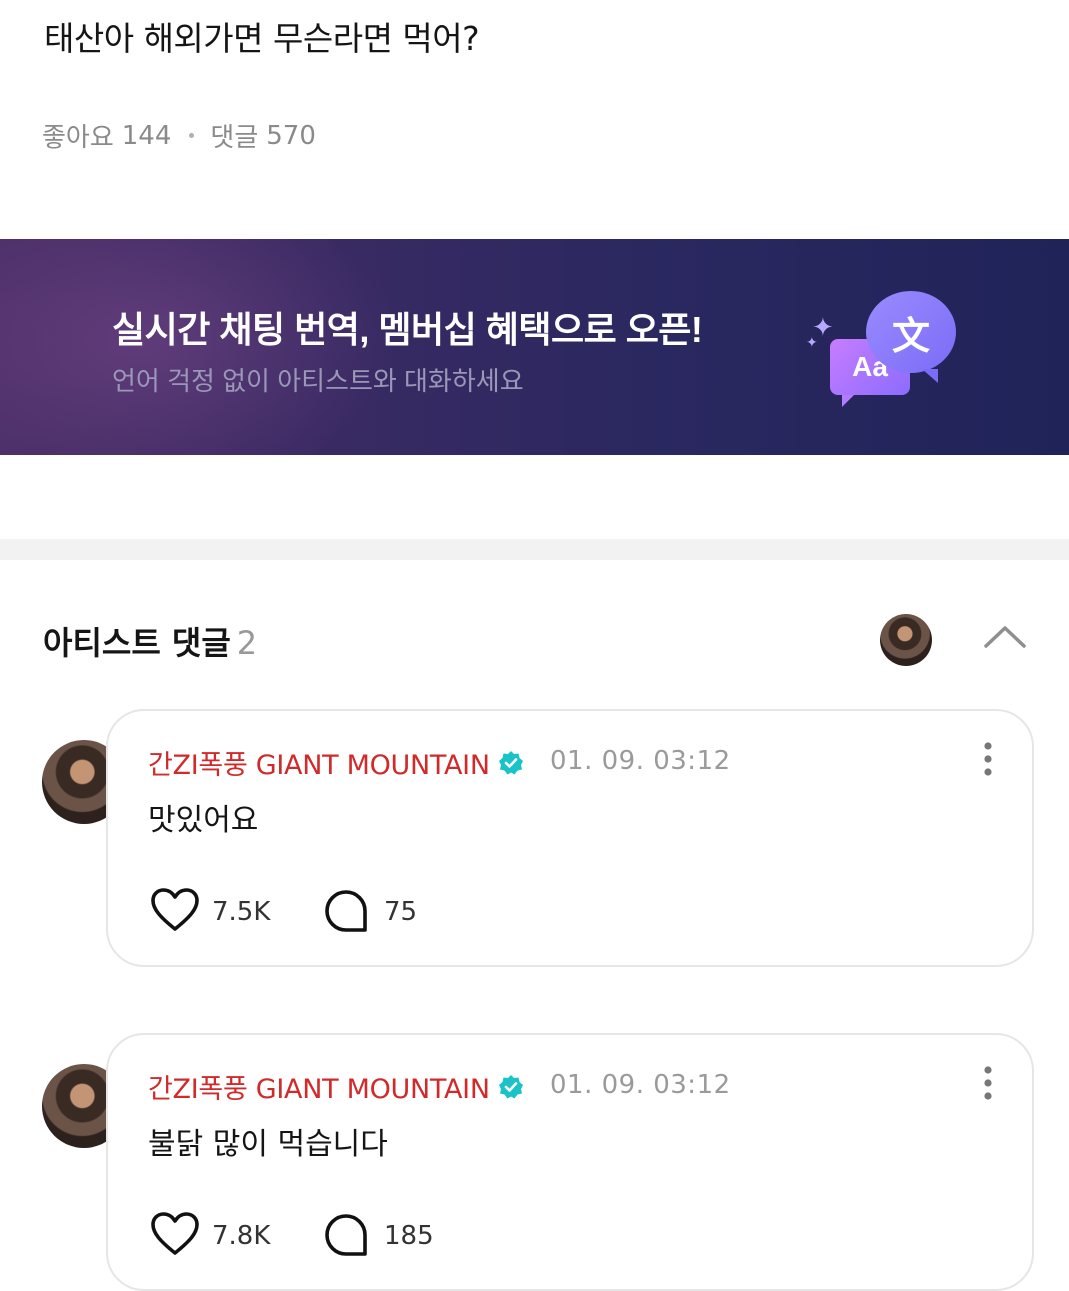 The height and width of the screenshot is (1291, 1069). I want to click on section-divider, so click(534, 549).